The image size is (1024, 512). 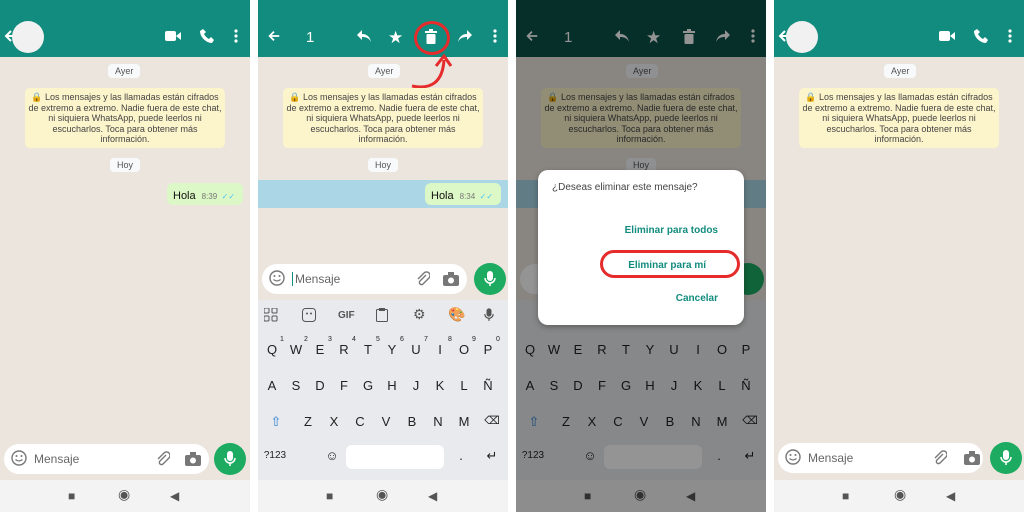 I want to click on key: S, so click(x=296, y=385).